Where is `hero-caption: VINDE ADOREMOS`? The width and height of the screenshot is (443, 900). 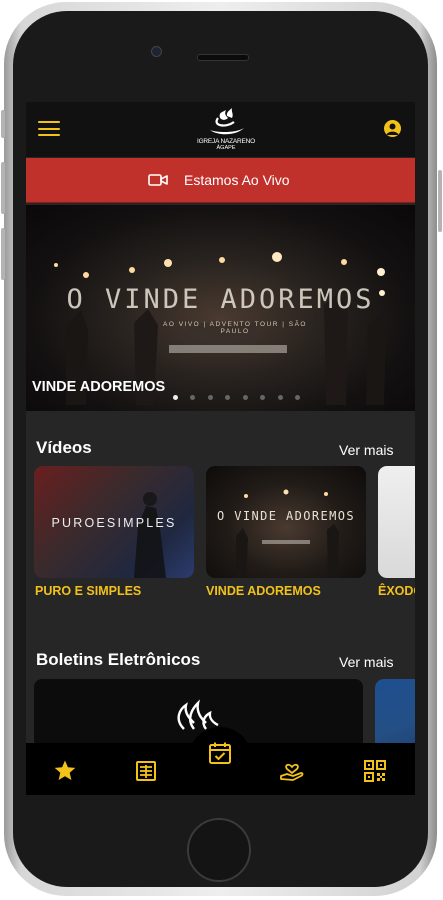 hero-caption: VINDE ADOREMOS is located at coordinates (99, 387).